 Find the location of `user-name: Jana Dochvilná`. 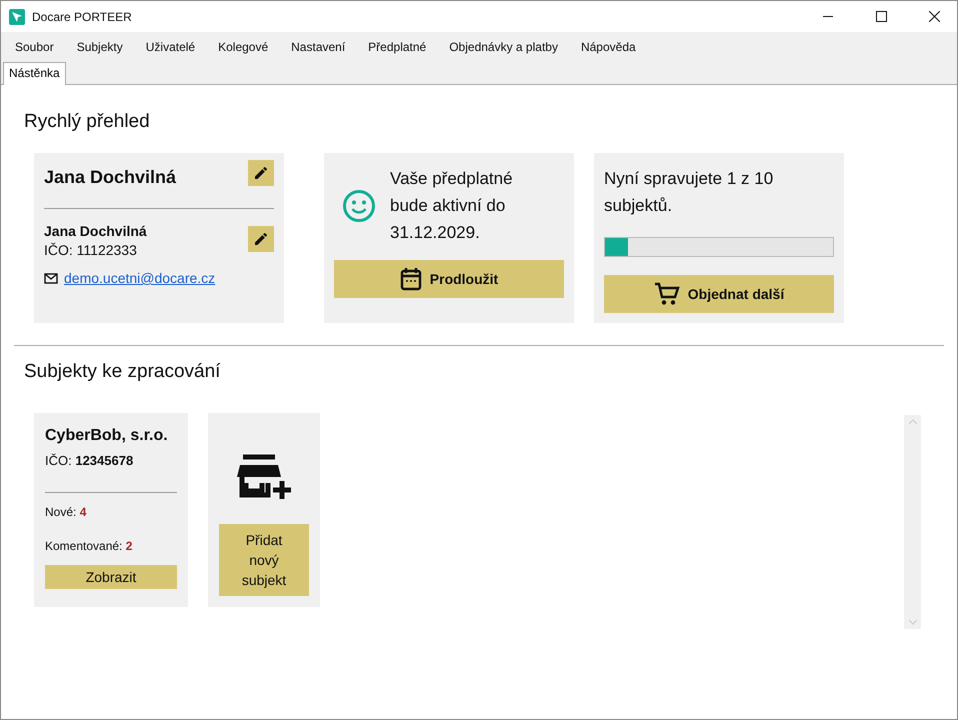

user-name: Jana Dochvilná is located at coordinates (110, 177).